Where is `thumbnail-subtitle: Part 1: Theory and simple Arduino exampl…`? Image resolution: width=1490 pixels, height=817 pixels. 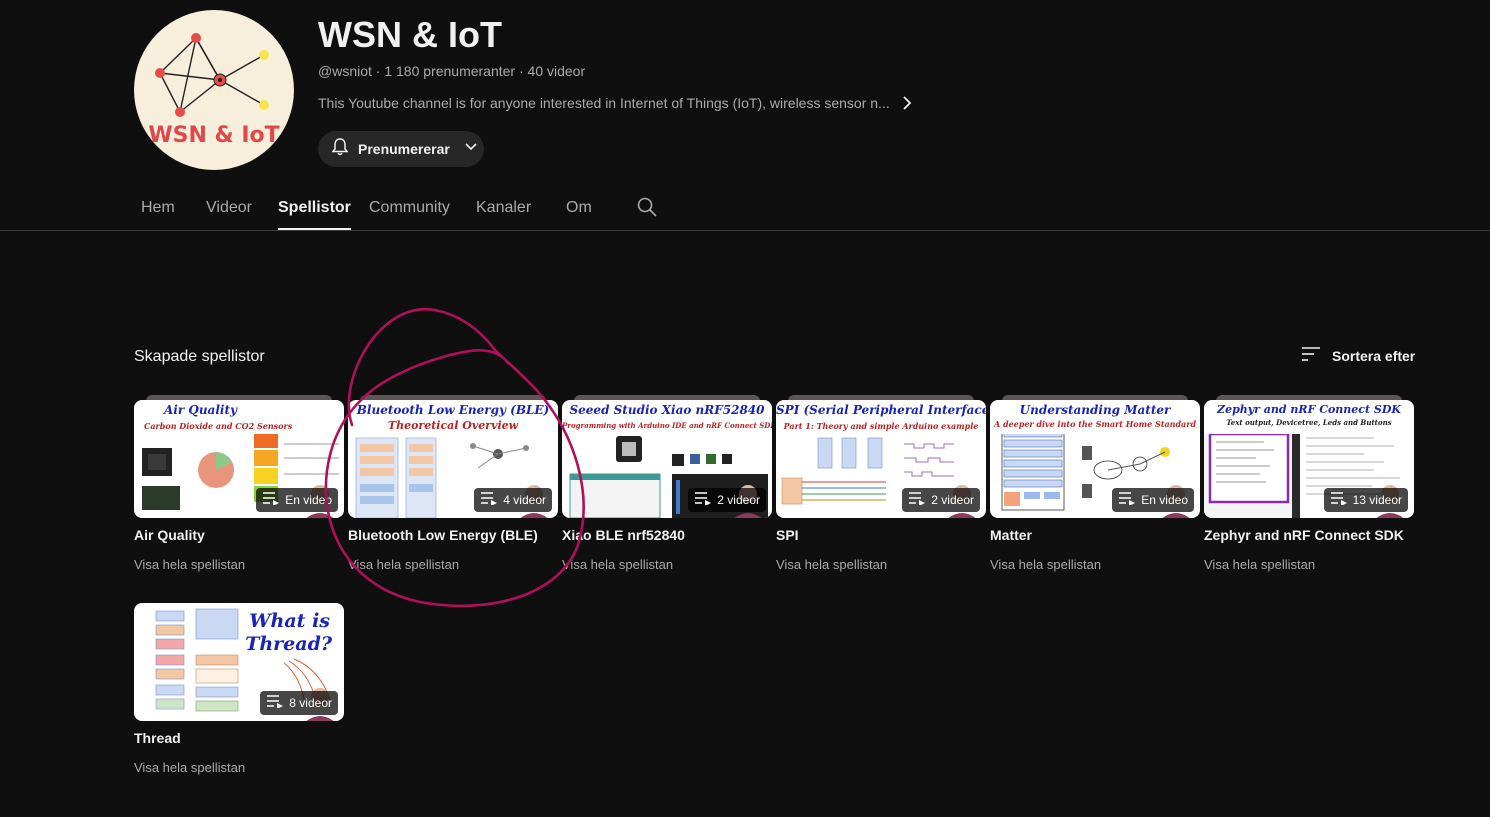 thumbnail-subtitle: Part 1: Theory and simple Arduino exampl… is located at coordinates (881, 426).